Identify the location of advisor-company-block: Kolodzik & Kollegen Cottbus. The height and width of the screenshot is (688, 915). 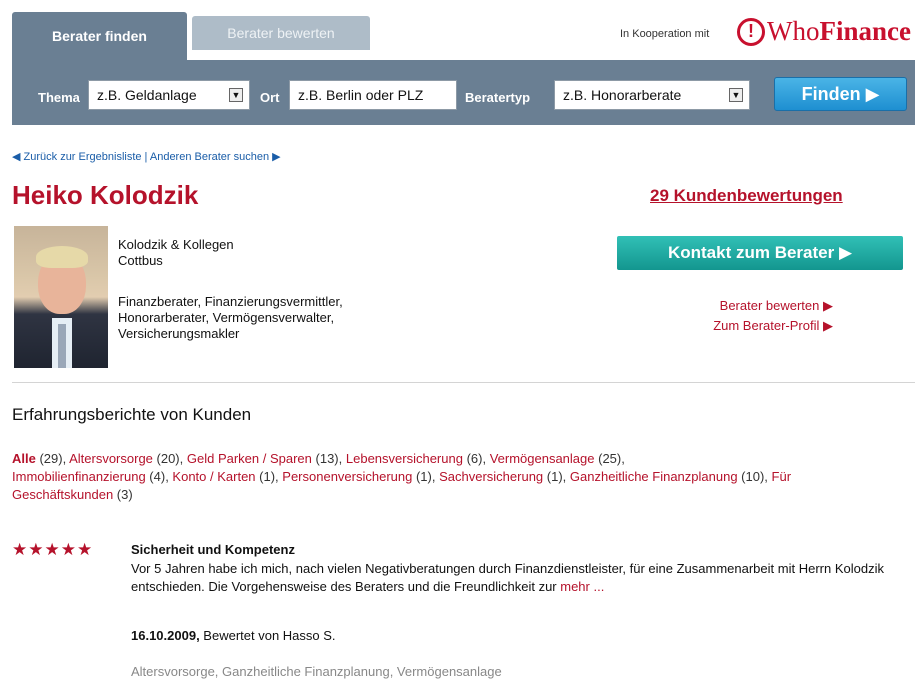
(176, 253).